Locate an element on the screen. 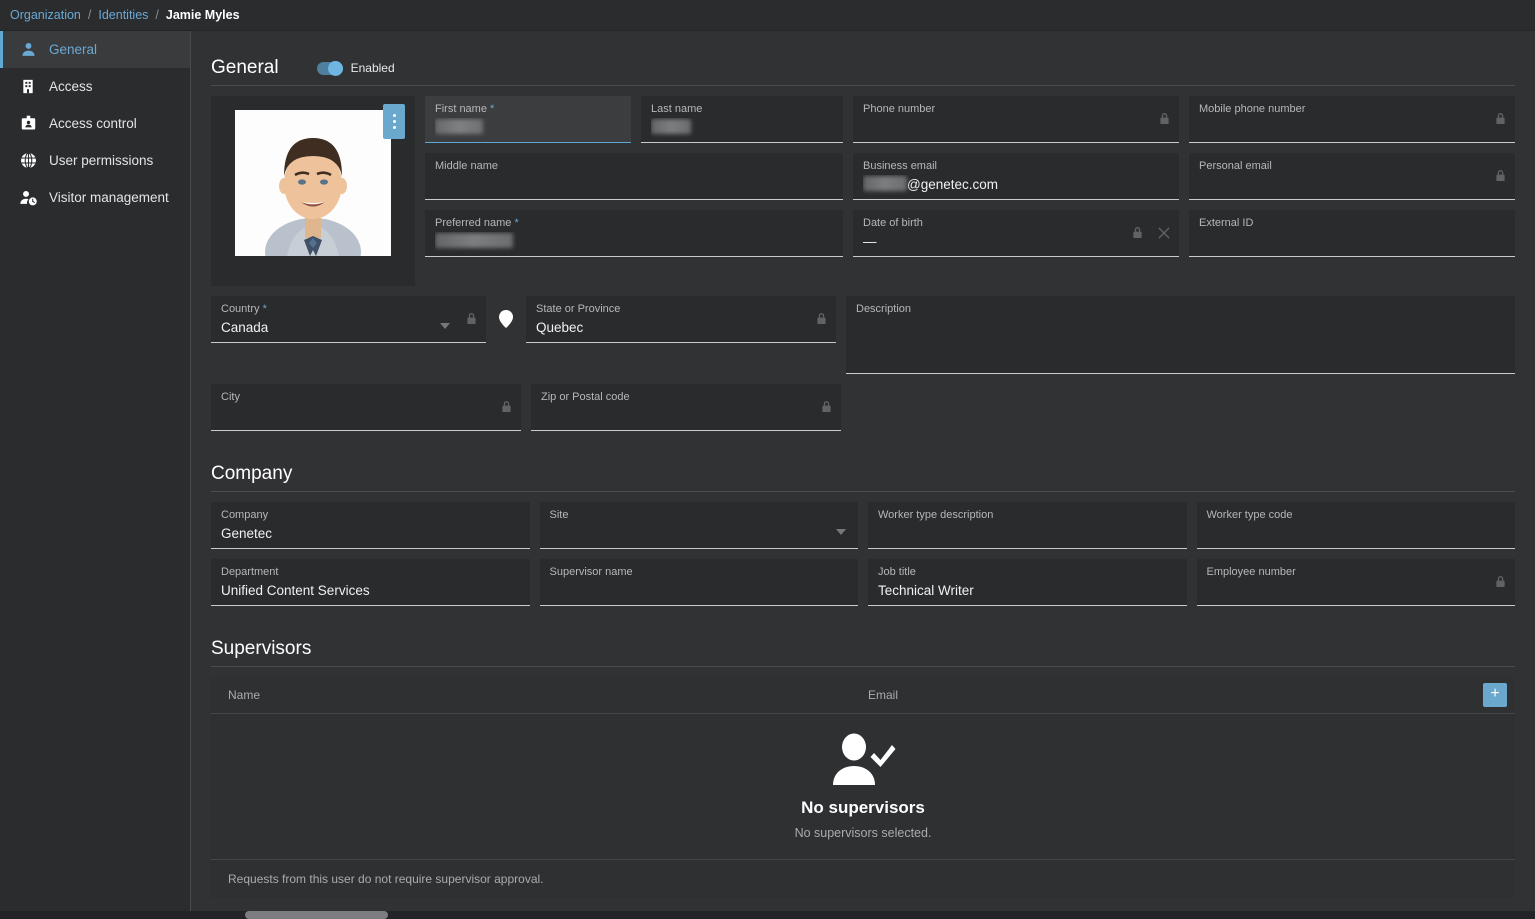  phone-number-field: Phone number is located at coordinates (1016, 119).